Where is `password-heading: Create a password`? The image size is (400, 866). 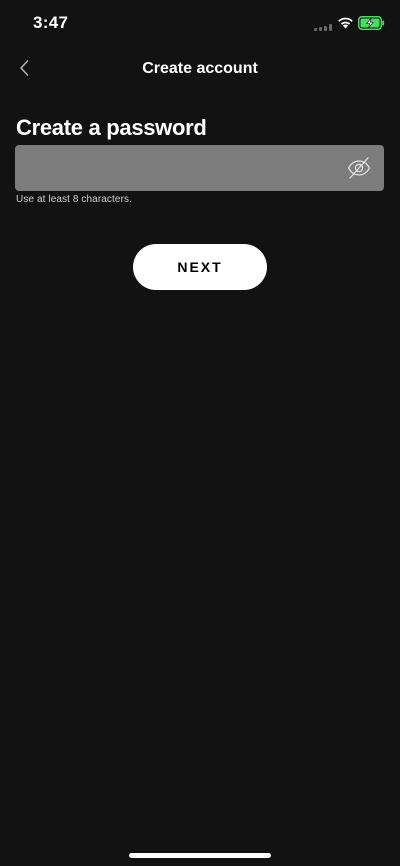 password-heading: Create a password is located at coordinates (111, 127).